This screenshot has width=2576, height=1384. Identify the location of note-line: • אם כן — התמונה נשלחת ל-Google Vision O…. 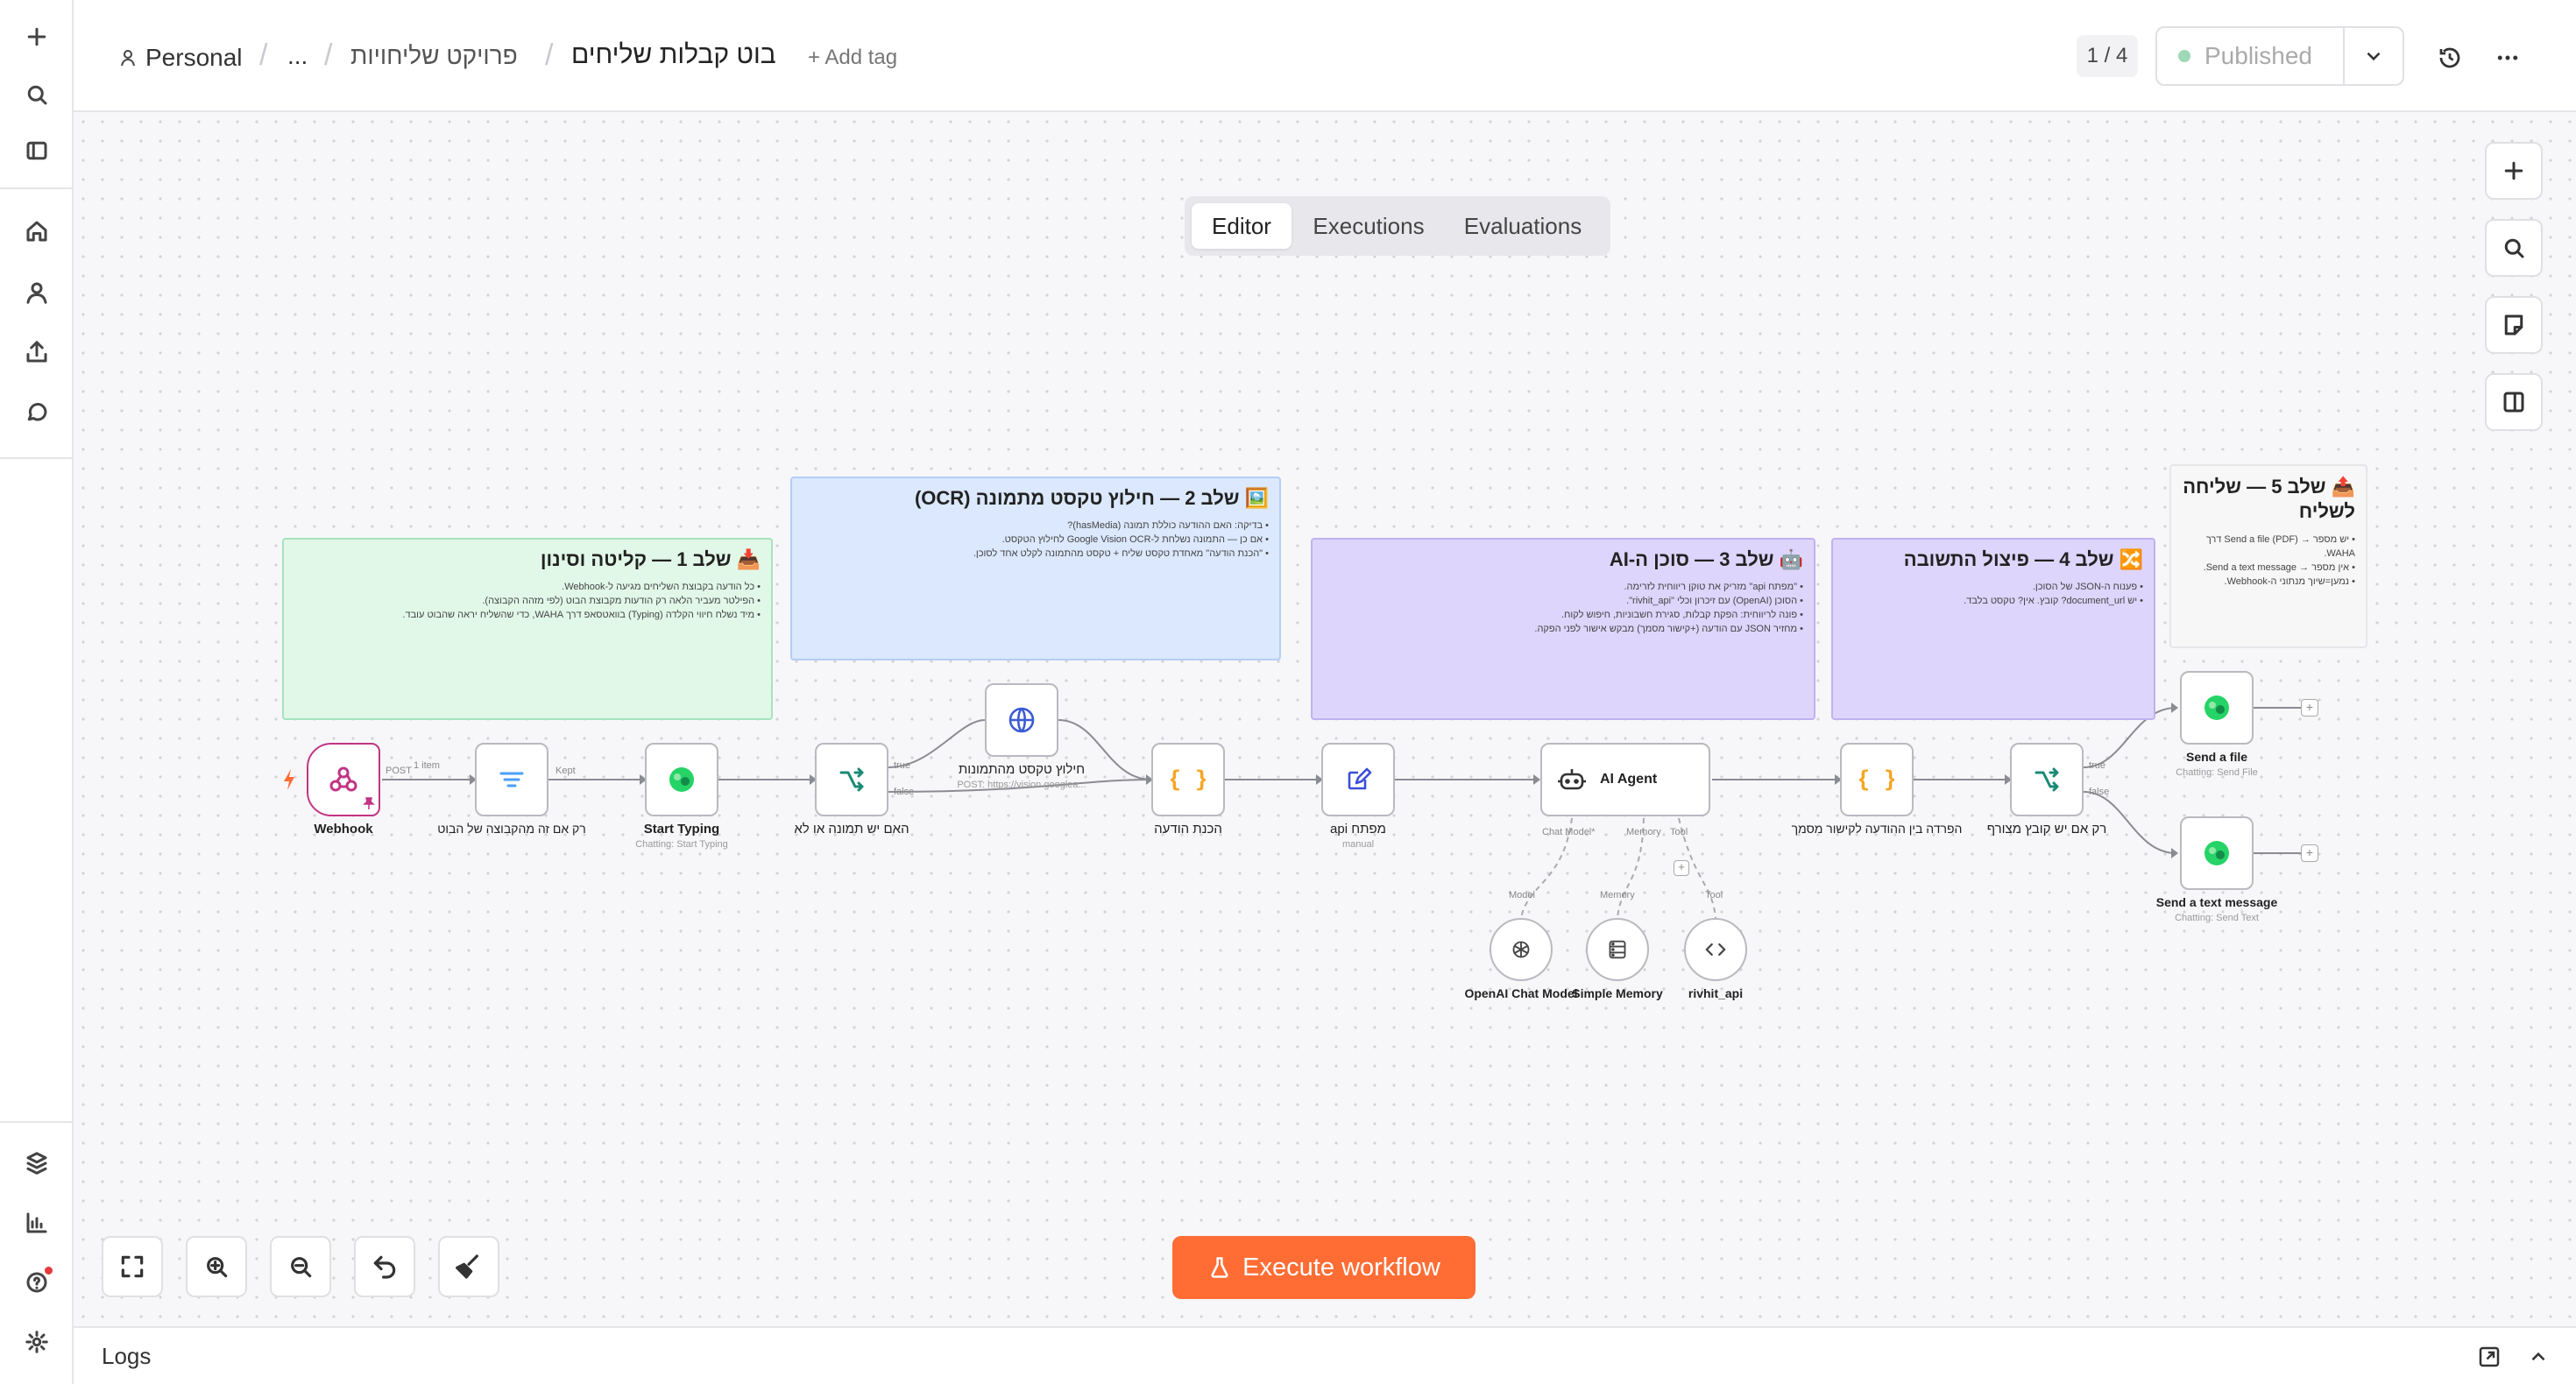
(1135, 540).